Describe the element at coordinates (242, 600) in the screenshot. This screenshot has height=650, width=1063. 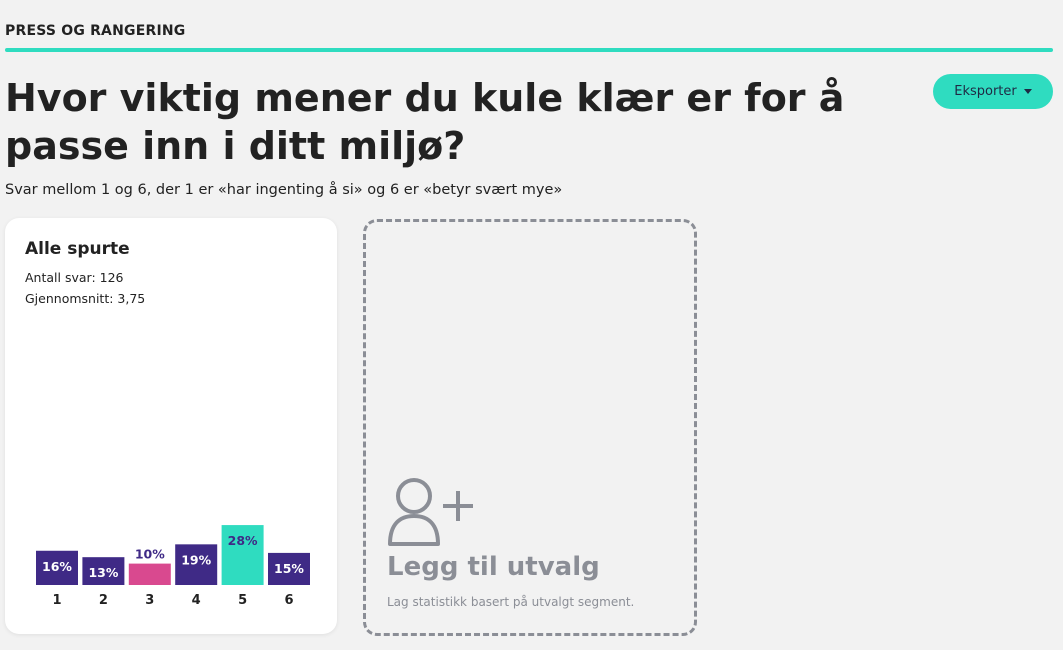
I see `x-tick-label-5: 5` at that location.